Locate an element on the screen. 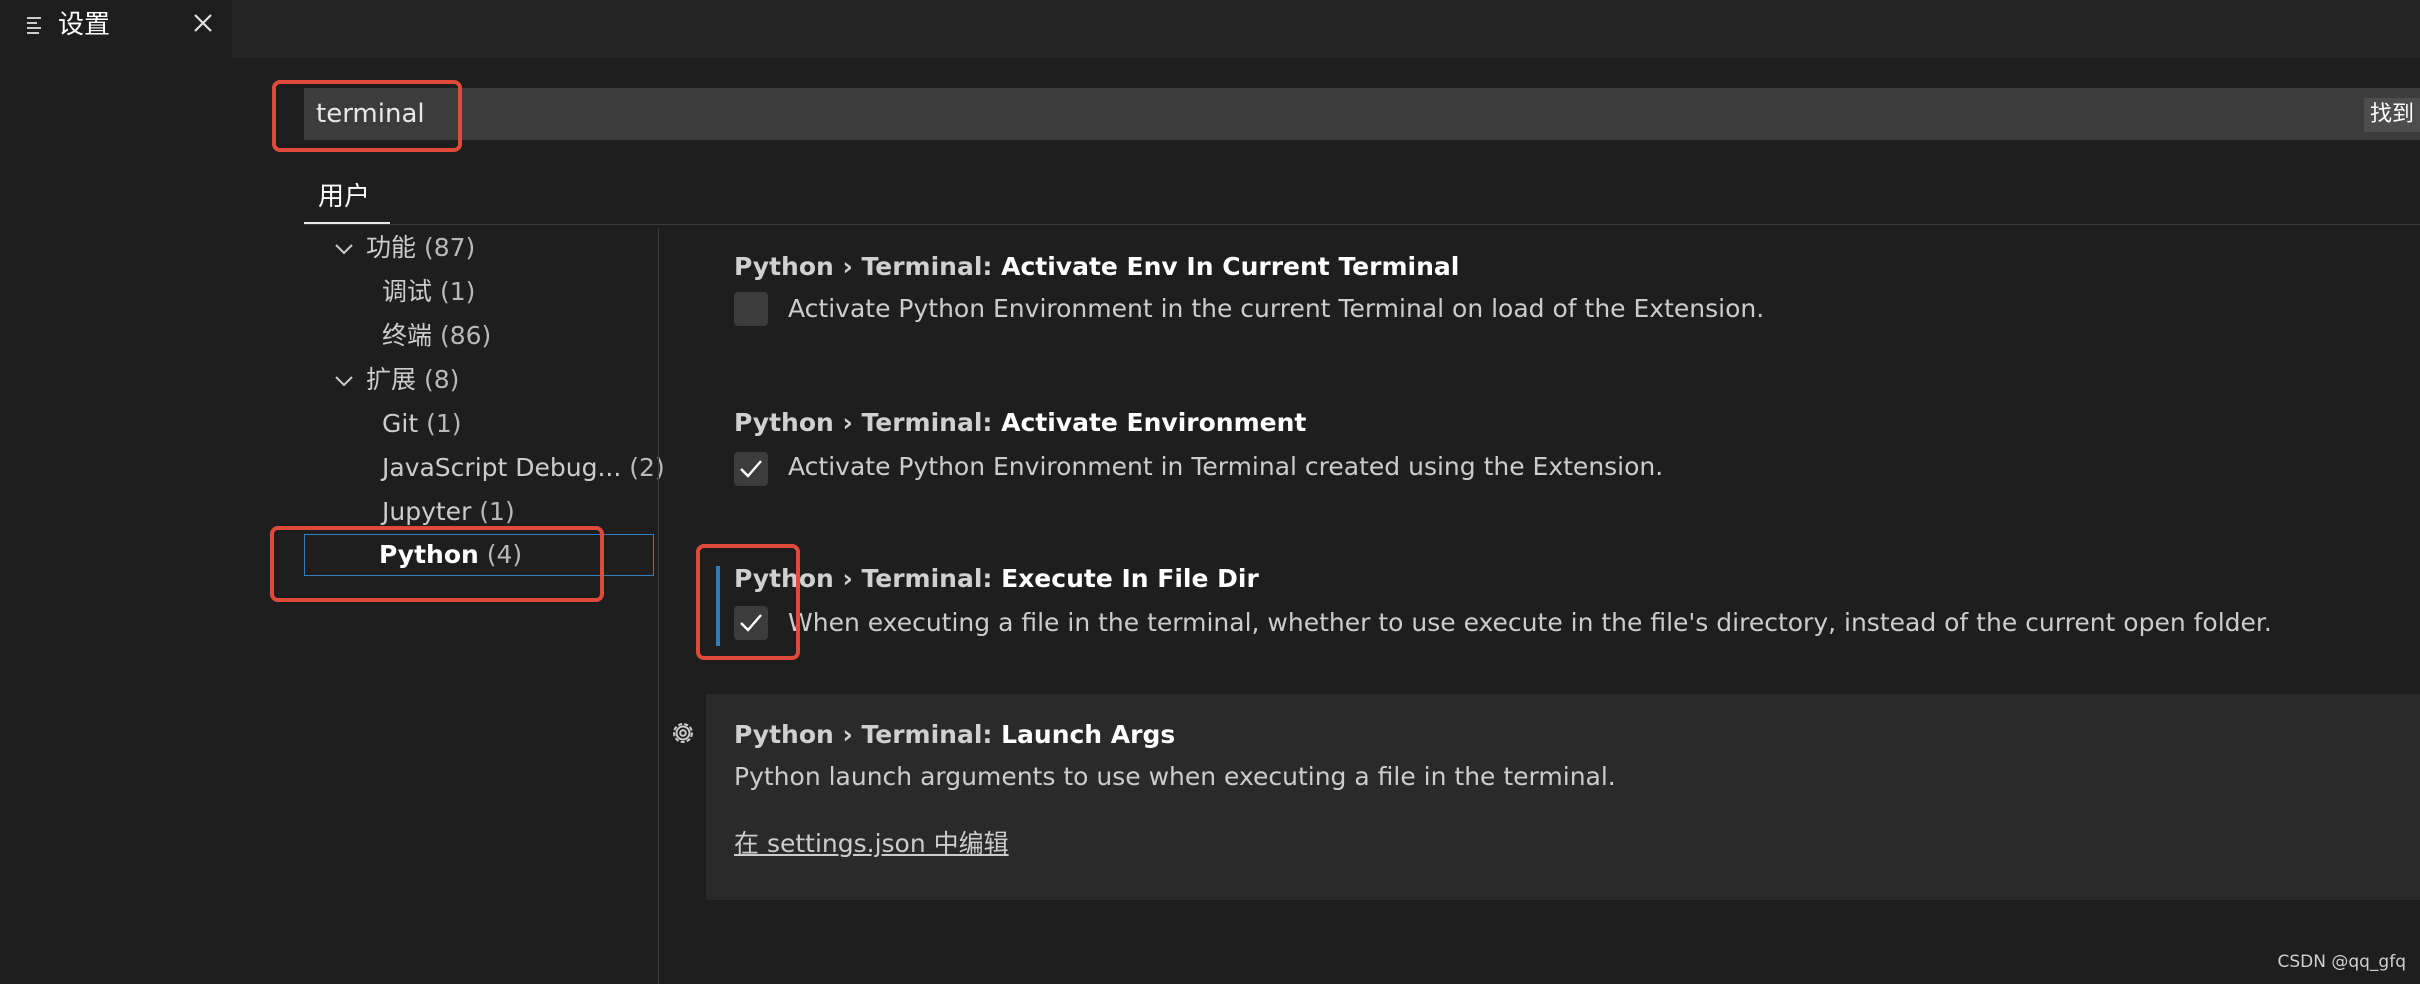  results-count-badge: 找到 is located at coordinates (2391, 115).